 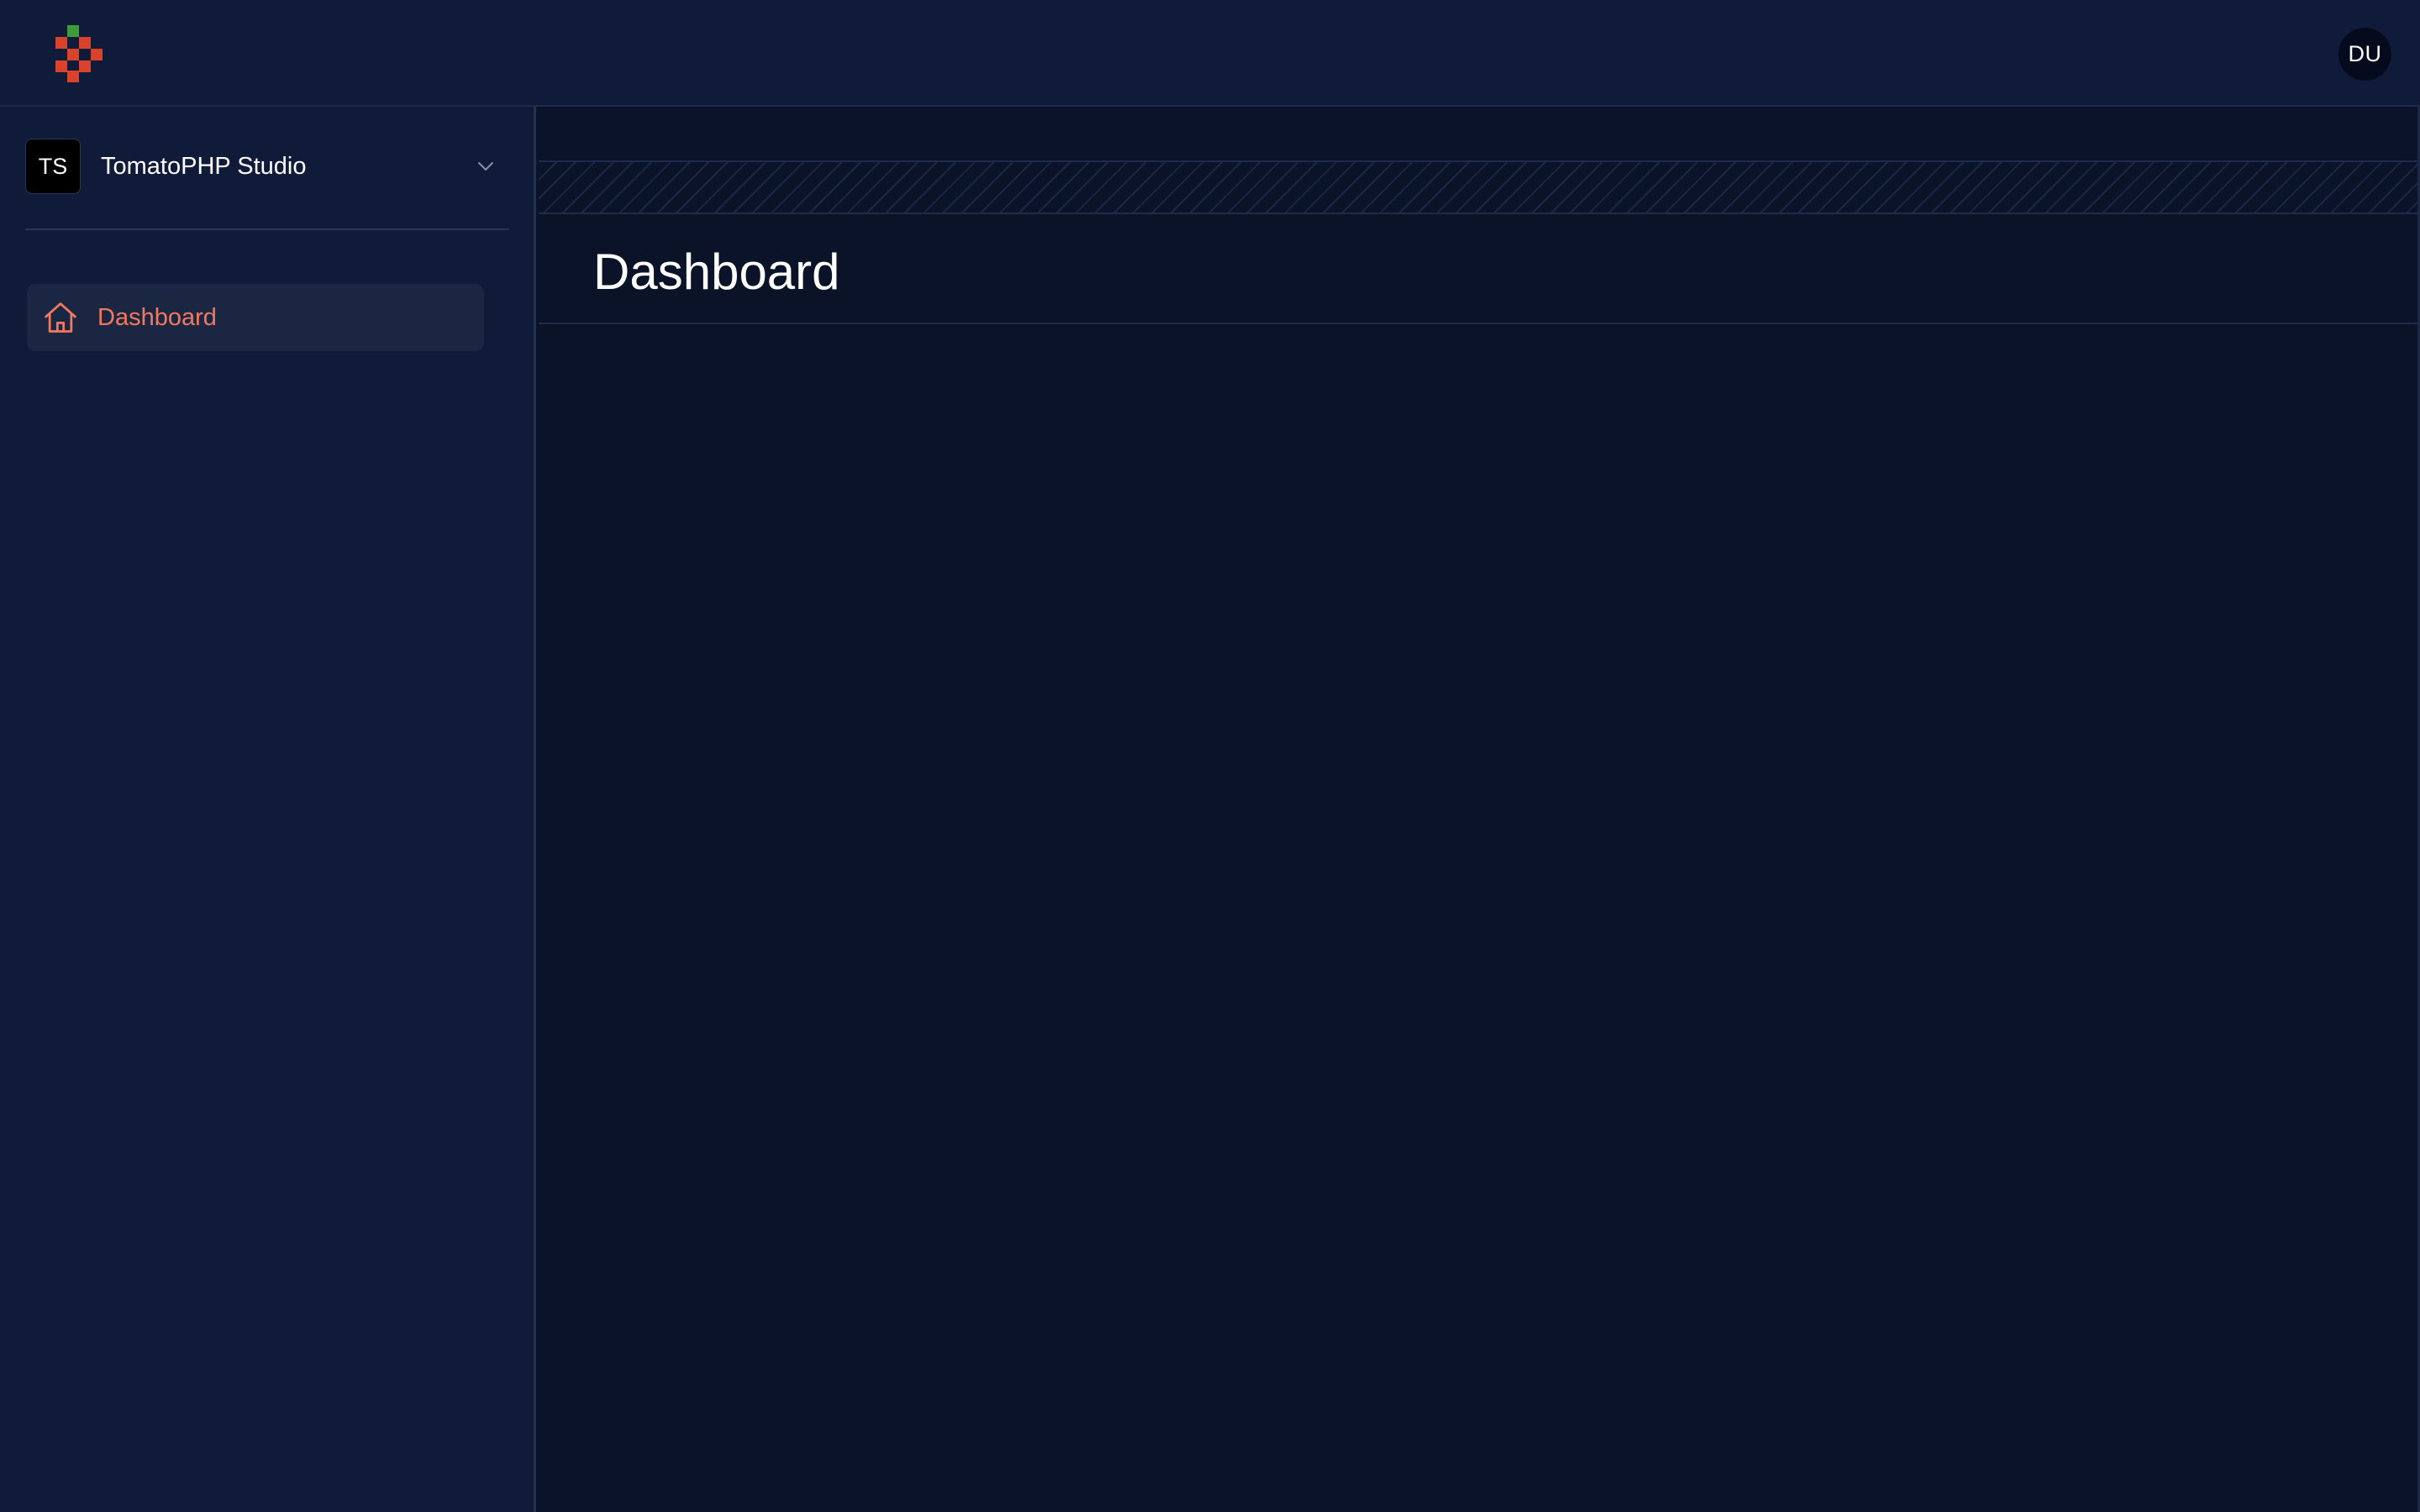 What do you see at coordinates (255, 317) in the screenshot?
I see `sidebar-item-dashboard: Dashboard` at bounding box center [255, 317].